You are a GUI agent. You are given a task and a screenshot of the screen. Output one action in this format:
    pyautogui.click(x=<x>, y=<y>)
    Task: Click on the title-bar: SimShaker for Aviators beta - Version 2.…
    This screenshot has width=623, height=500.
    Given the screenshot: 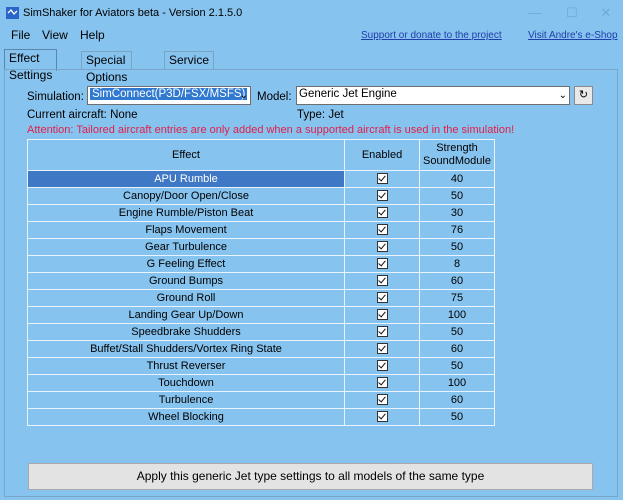 What is the action you would take?
    pyautogui.click(x=311, y=13)
    